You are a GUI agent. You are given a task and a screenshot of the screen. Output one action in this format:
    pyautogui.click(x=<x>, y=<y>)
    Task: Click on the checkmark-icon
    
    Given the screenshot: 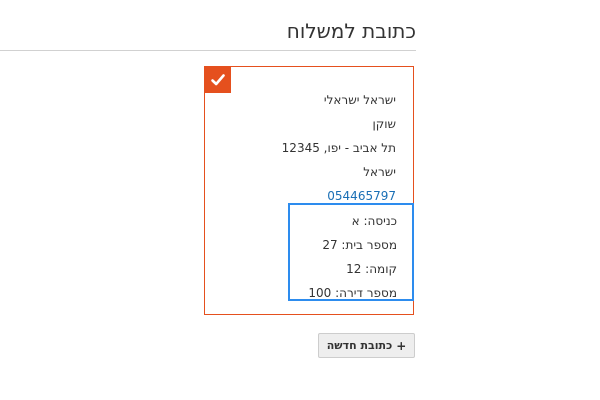 What is the action you would take?
    pyautogui.click(x=217, y=79)
    